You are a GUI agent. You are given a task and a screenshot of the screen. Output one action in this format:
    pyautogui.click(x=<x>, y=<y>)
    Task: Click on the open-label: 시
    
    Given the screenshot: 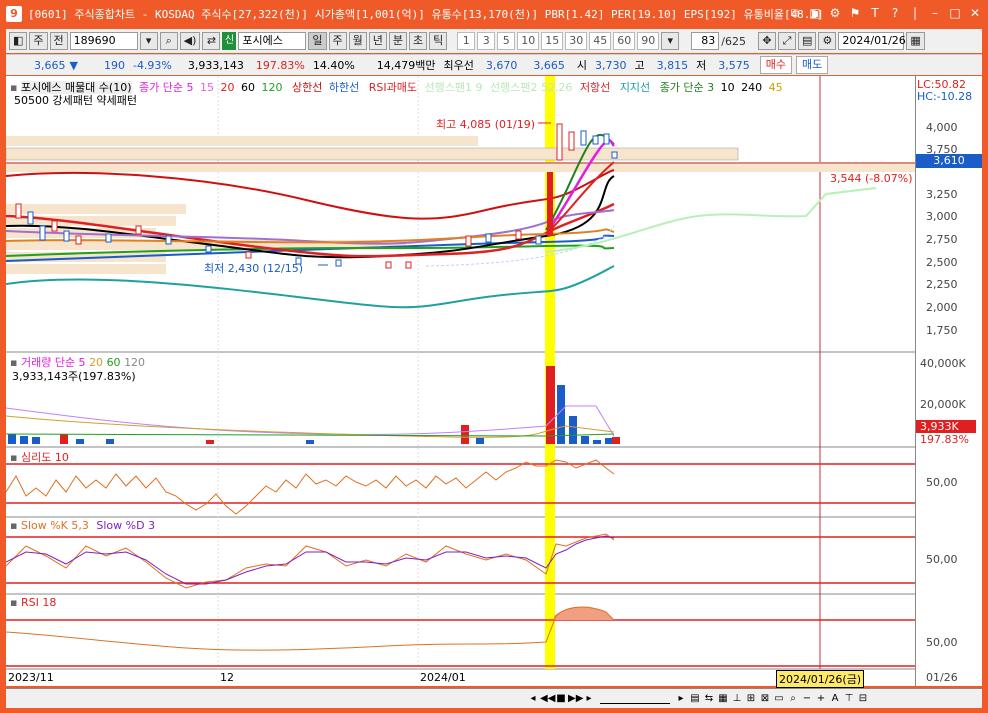 What is the action you would take?
    pyautogui.click(x=582, y=65)
    